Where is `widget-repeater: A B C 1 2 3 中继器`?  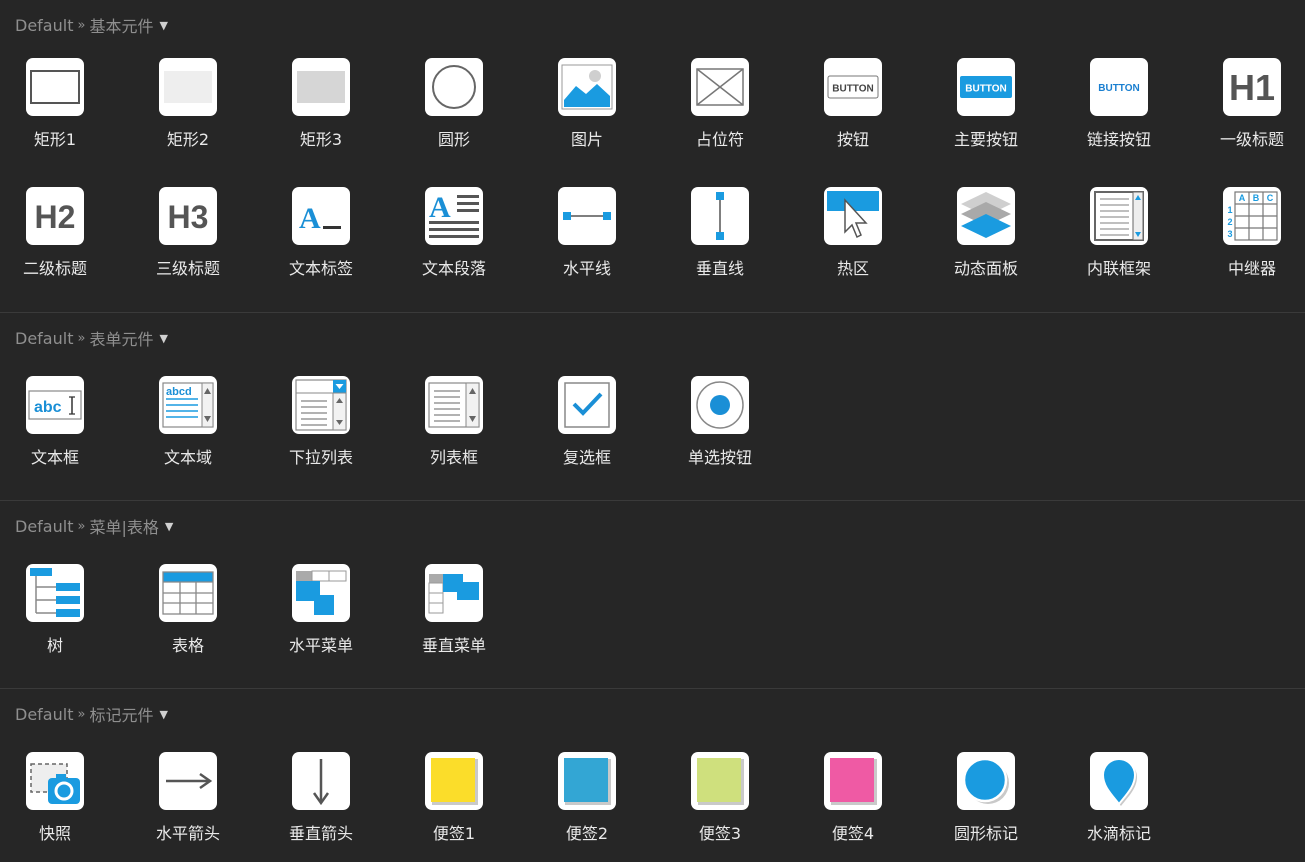 widget-repeater: A B C 1 2 3 中继器 is located at coordinates (1251, 242).